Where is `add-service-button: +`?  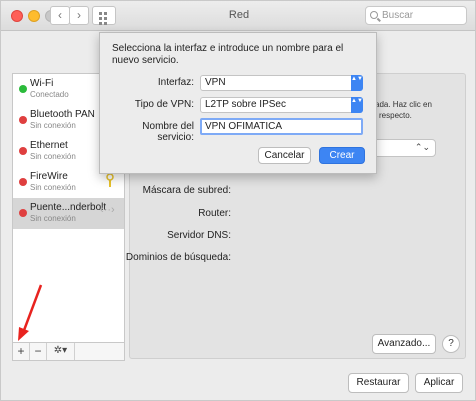
add-service-button: + is located at coordinates (21, 351).